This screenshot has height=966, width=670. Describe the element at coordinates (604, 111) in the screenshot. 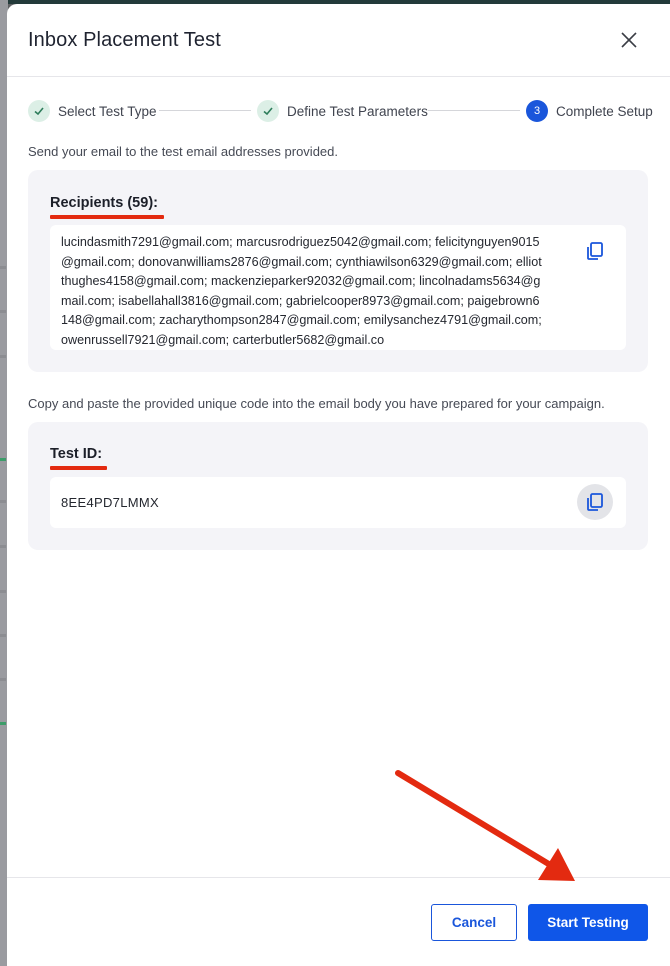

I see `step-label: Complete Setup` at that location.